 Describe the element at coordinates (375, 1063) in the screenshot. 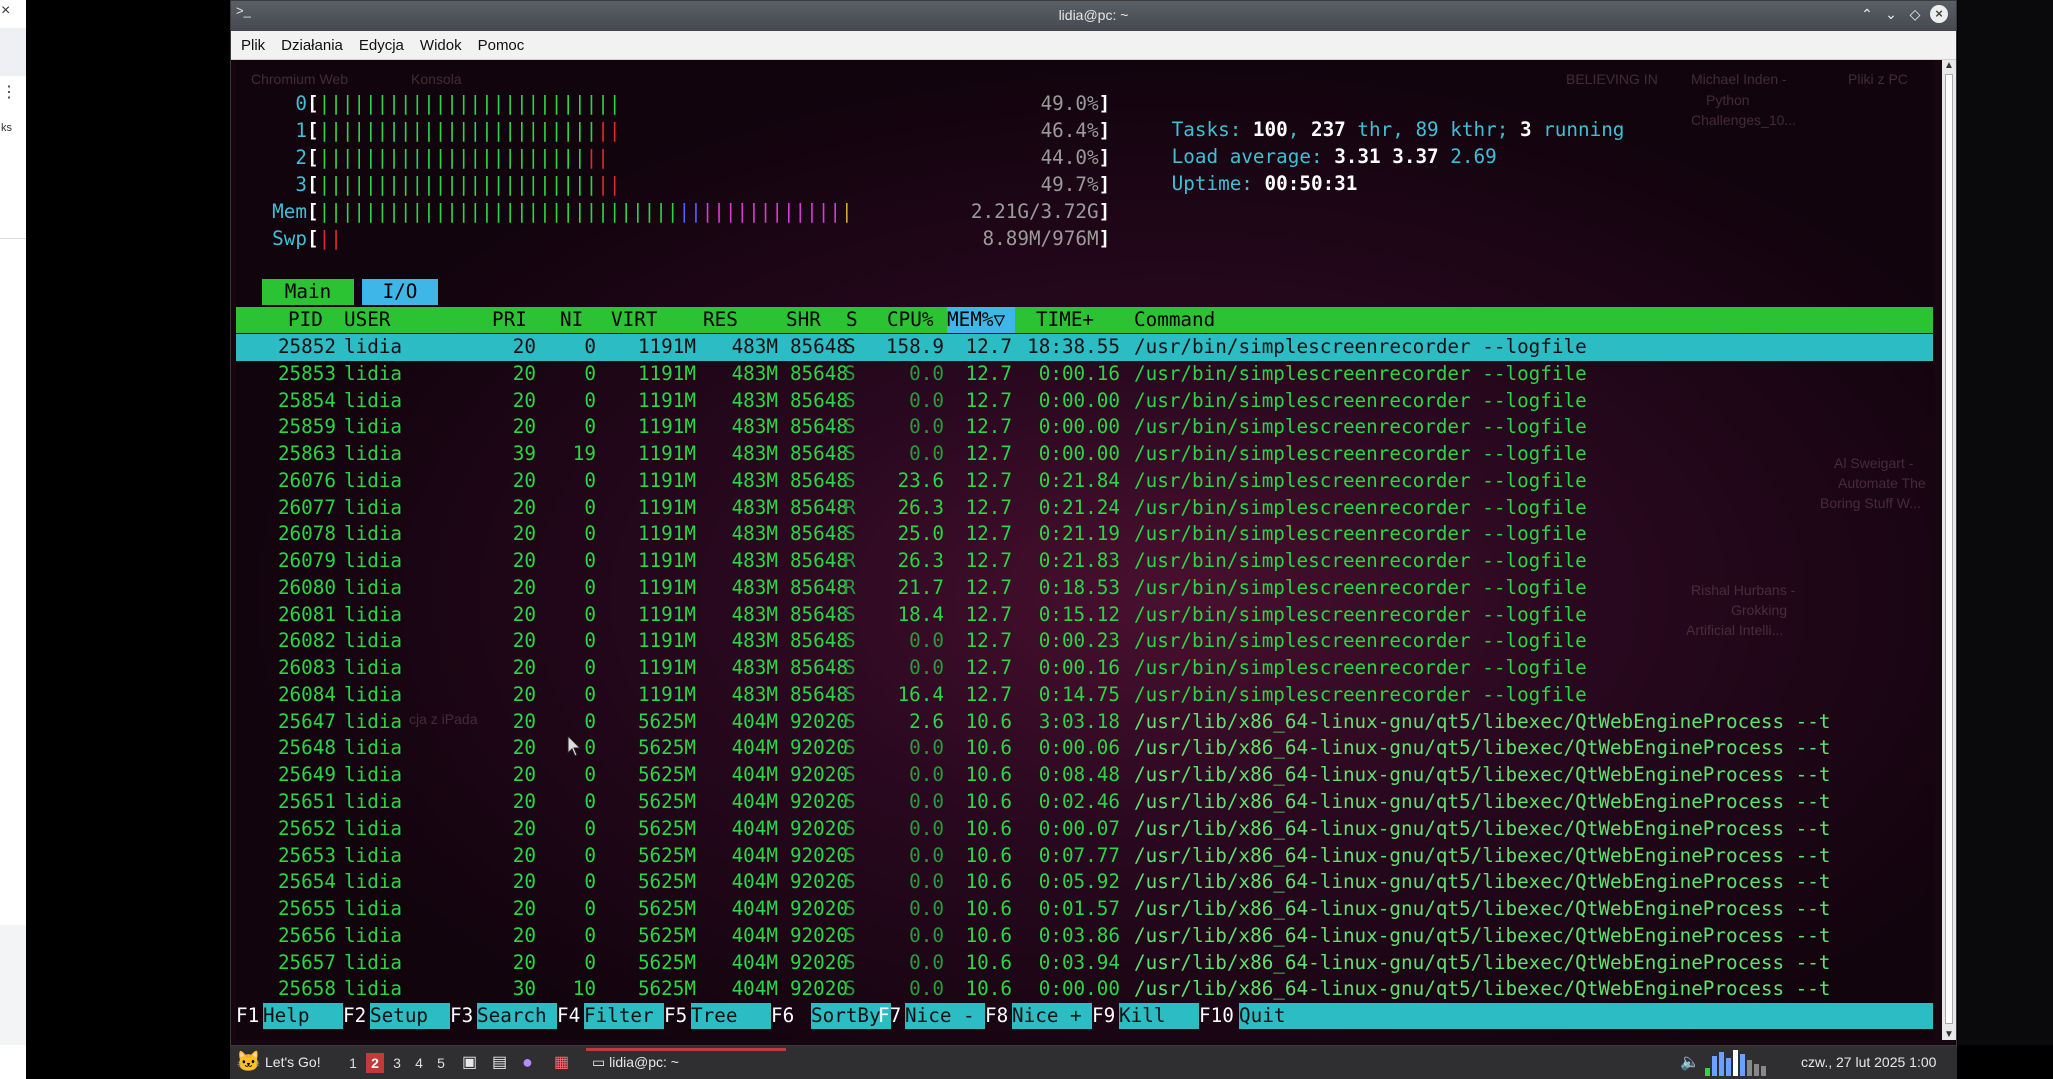

I see `workspace-2: 2` at that location.